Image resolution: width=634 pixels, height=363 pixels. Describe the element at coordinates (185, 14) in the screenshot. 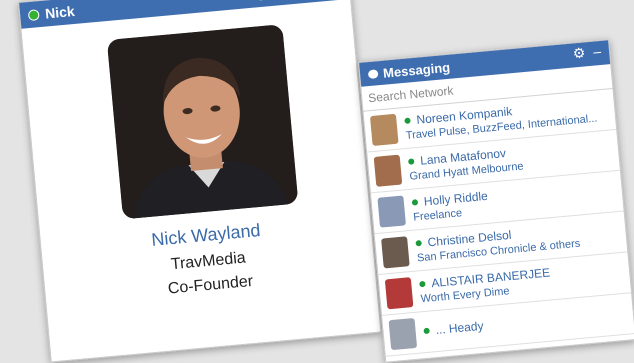

I see `chat-header: Nick 📎 ⚙ ⤢ – ×` at that location.